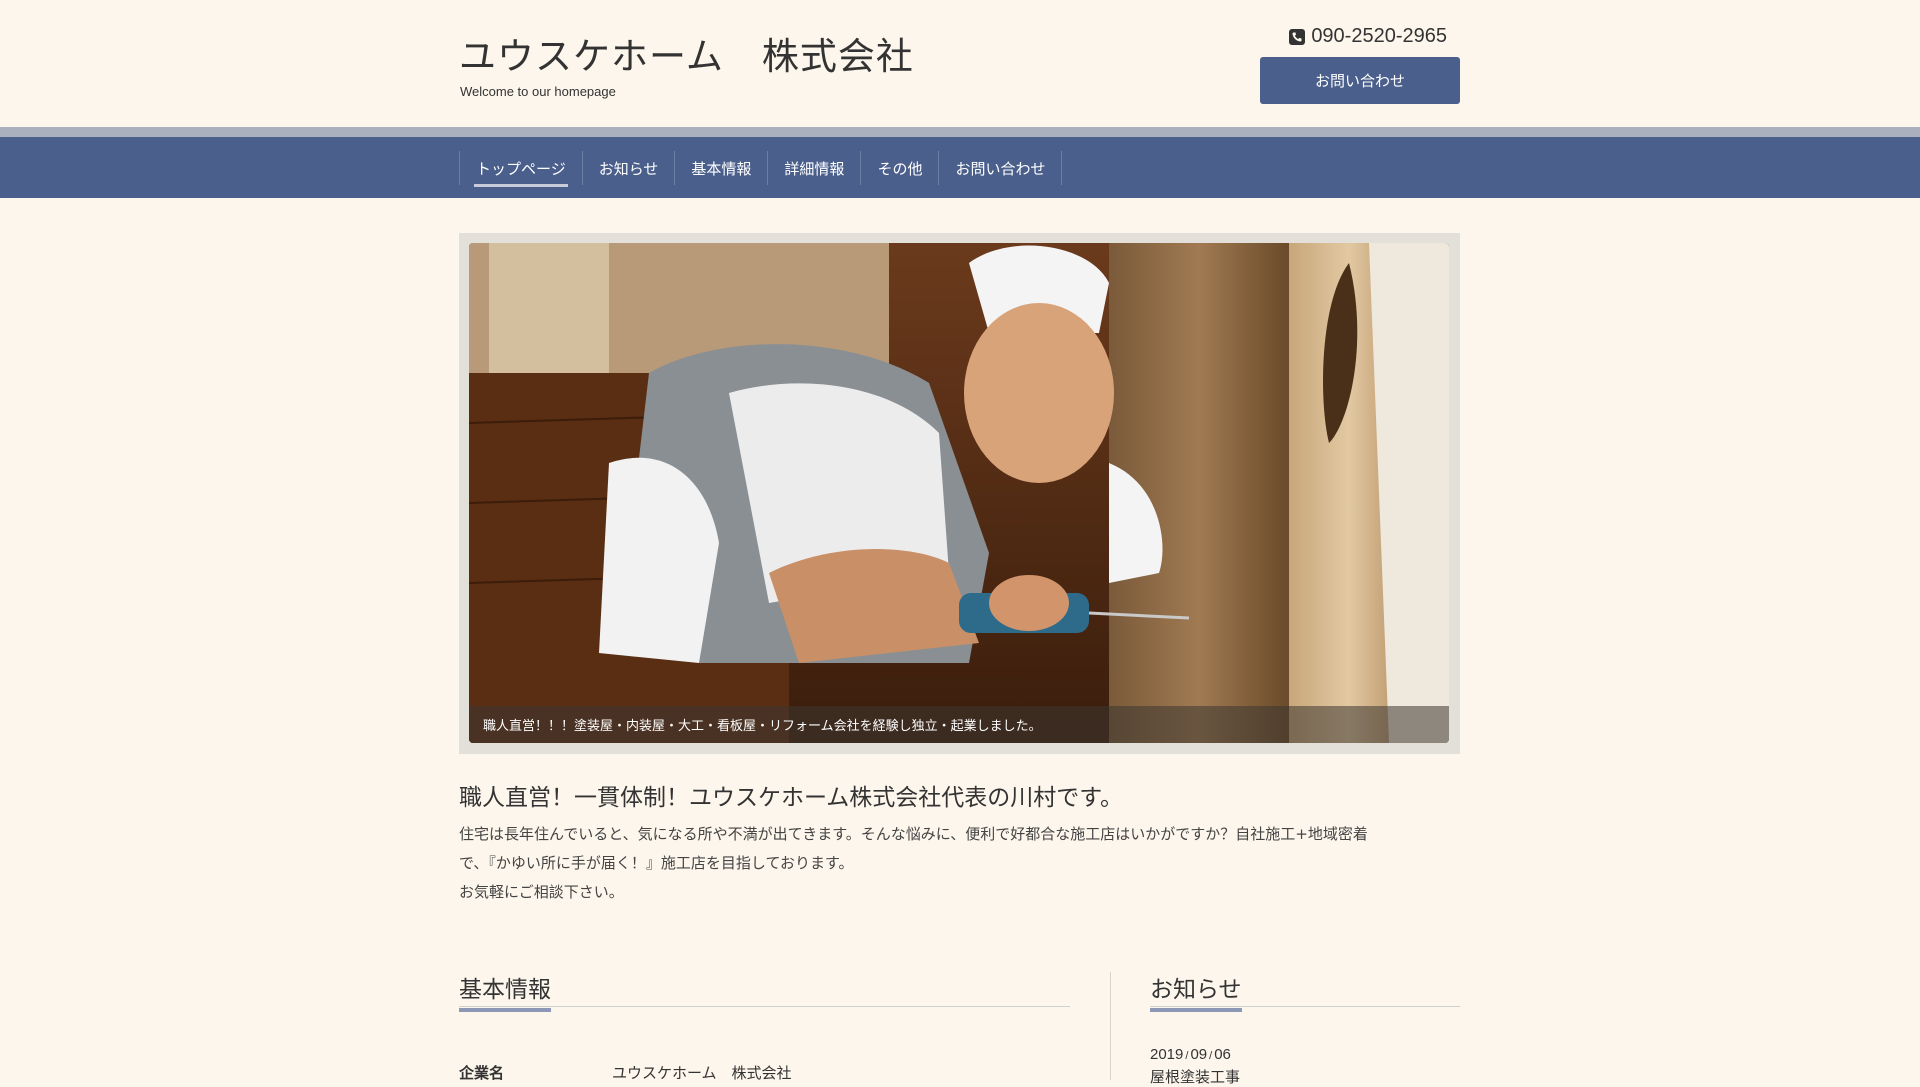 The height and width of the screenshot is (1087, 1920). I want to click on phone-number: 090-2520-2965, so click(1368, 36).